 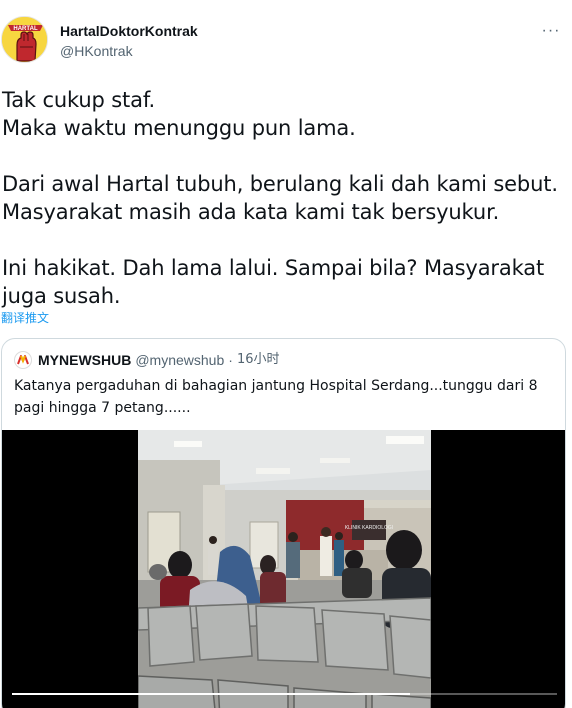 I want to click on tweet-line: Maka waktu menunggu pun lama., so click(x=179, y=128).